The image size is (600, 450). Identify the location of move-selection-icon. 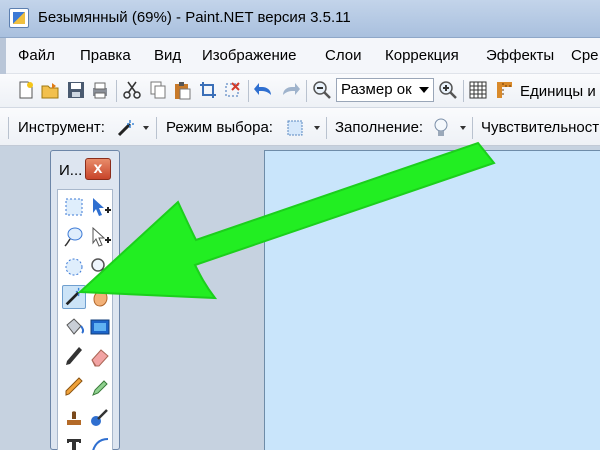
(100, 237).